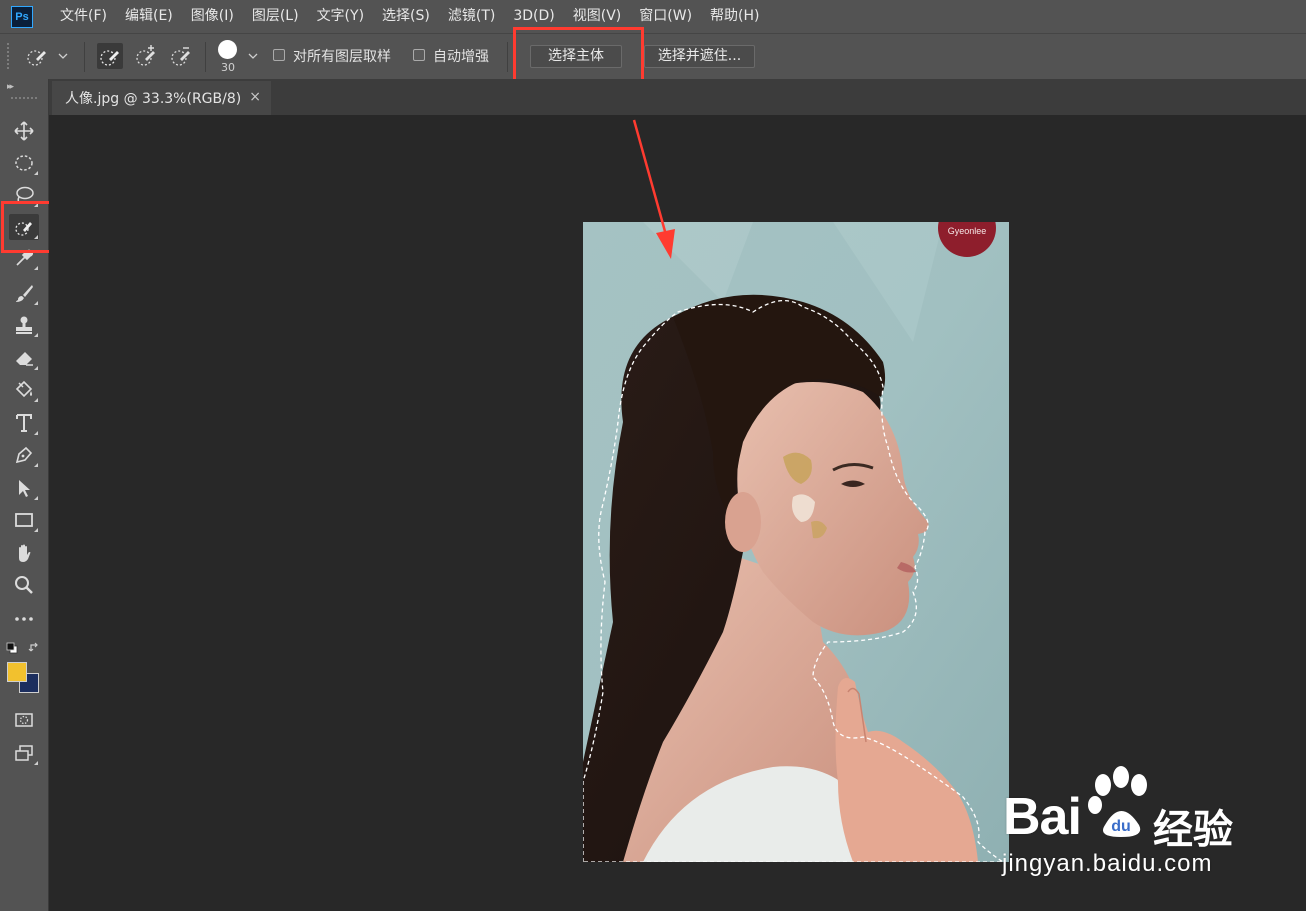 This screenshot has height=911, width=1306. I want to click on watermark-brand: Bai, so click(1042, 817).